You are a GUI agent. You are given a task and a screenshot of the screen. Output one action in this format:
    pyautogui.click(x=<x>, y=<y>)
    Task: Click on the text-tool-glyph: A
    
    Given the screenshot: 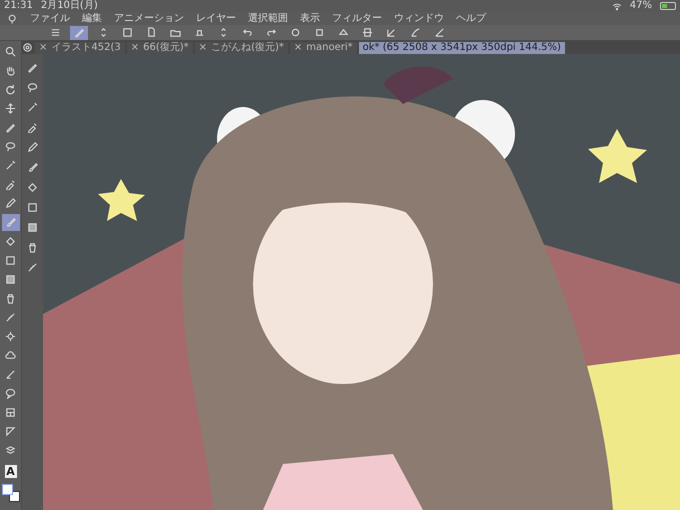 What is the action you would take?
    pyautogui.click(x=10, y=471)
    